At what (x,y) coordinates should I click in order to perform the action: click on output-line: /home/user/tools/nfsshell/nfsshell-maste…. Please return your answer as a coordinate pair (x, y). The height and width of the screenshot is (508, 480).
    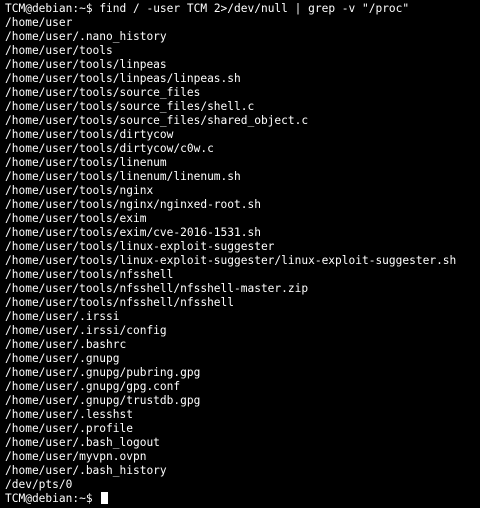
    Looking at the image, I should click on (157, 288).